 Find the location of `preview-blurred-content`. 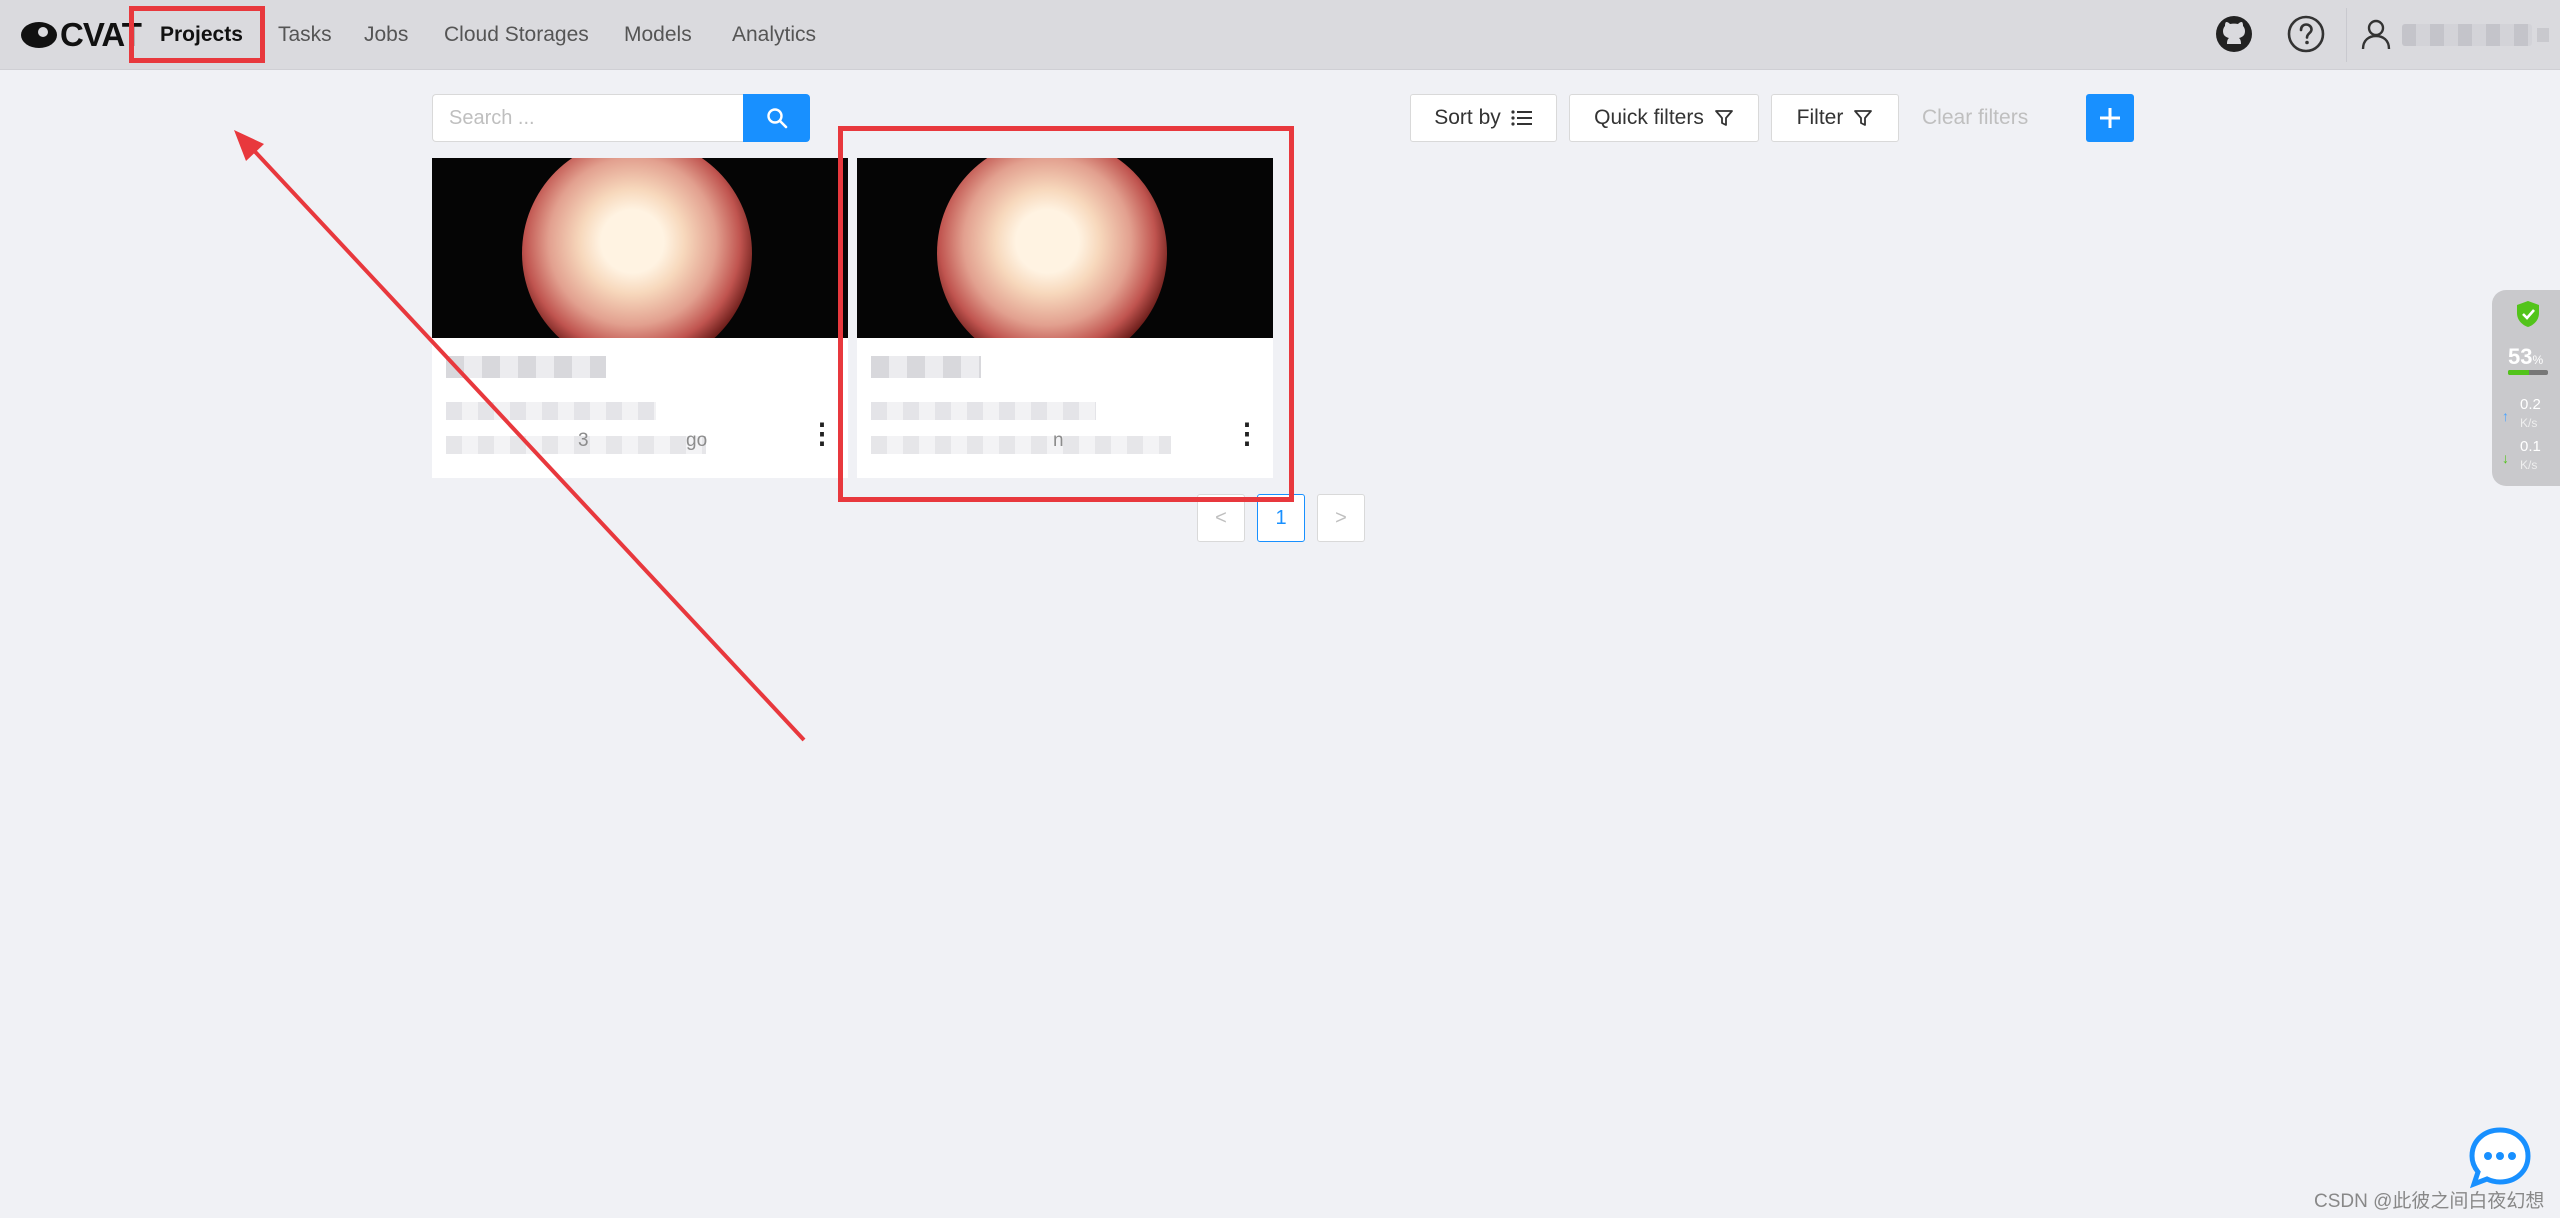

preview-blurred-content is located at coordinates (637, 248).